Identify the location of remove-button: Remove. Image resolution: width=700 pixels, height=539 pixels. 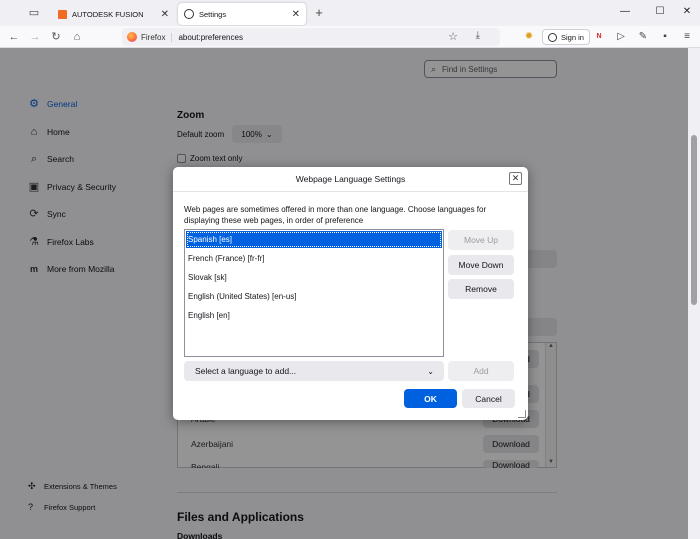
(481, 289).